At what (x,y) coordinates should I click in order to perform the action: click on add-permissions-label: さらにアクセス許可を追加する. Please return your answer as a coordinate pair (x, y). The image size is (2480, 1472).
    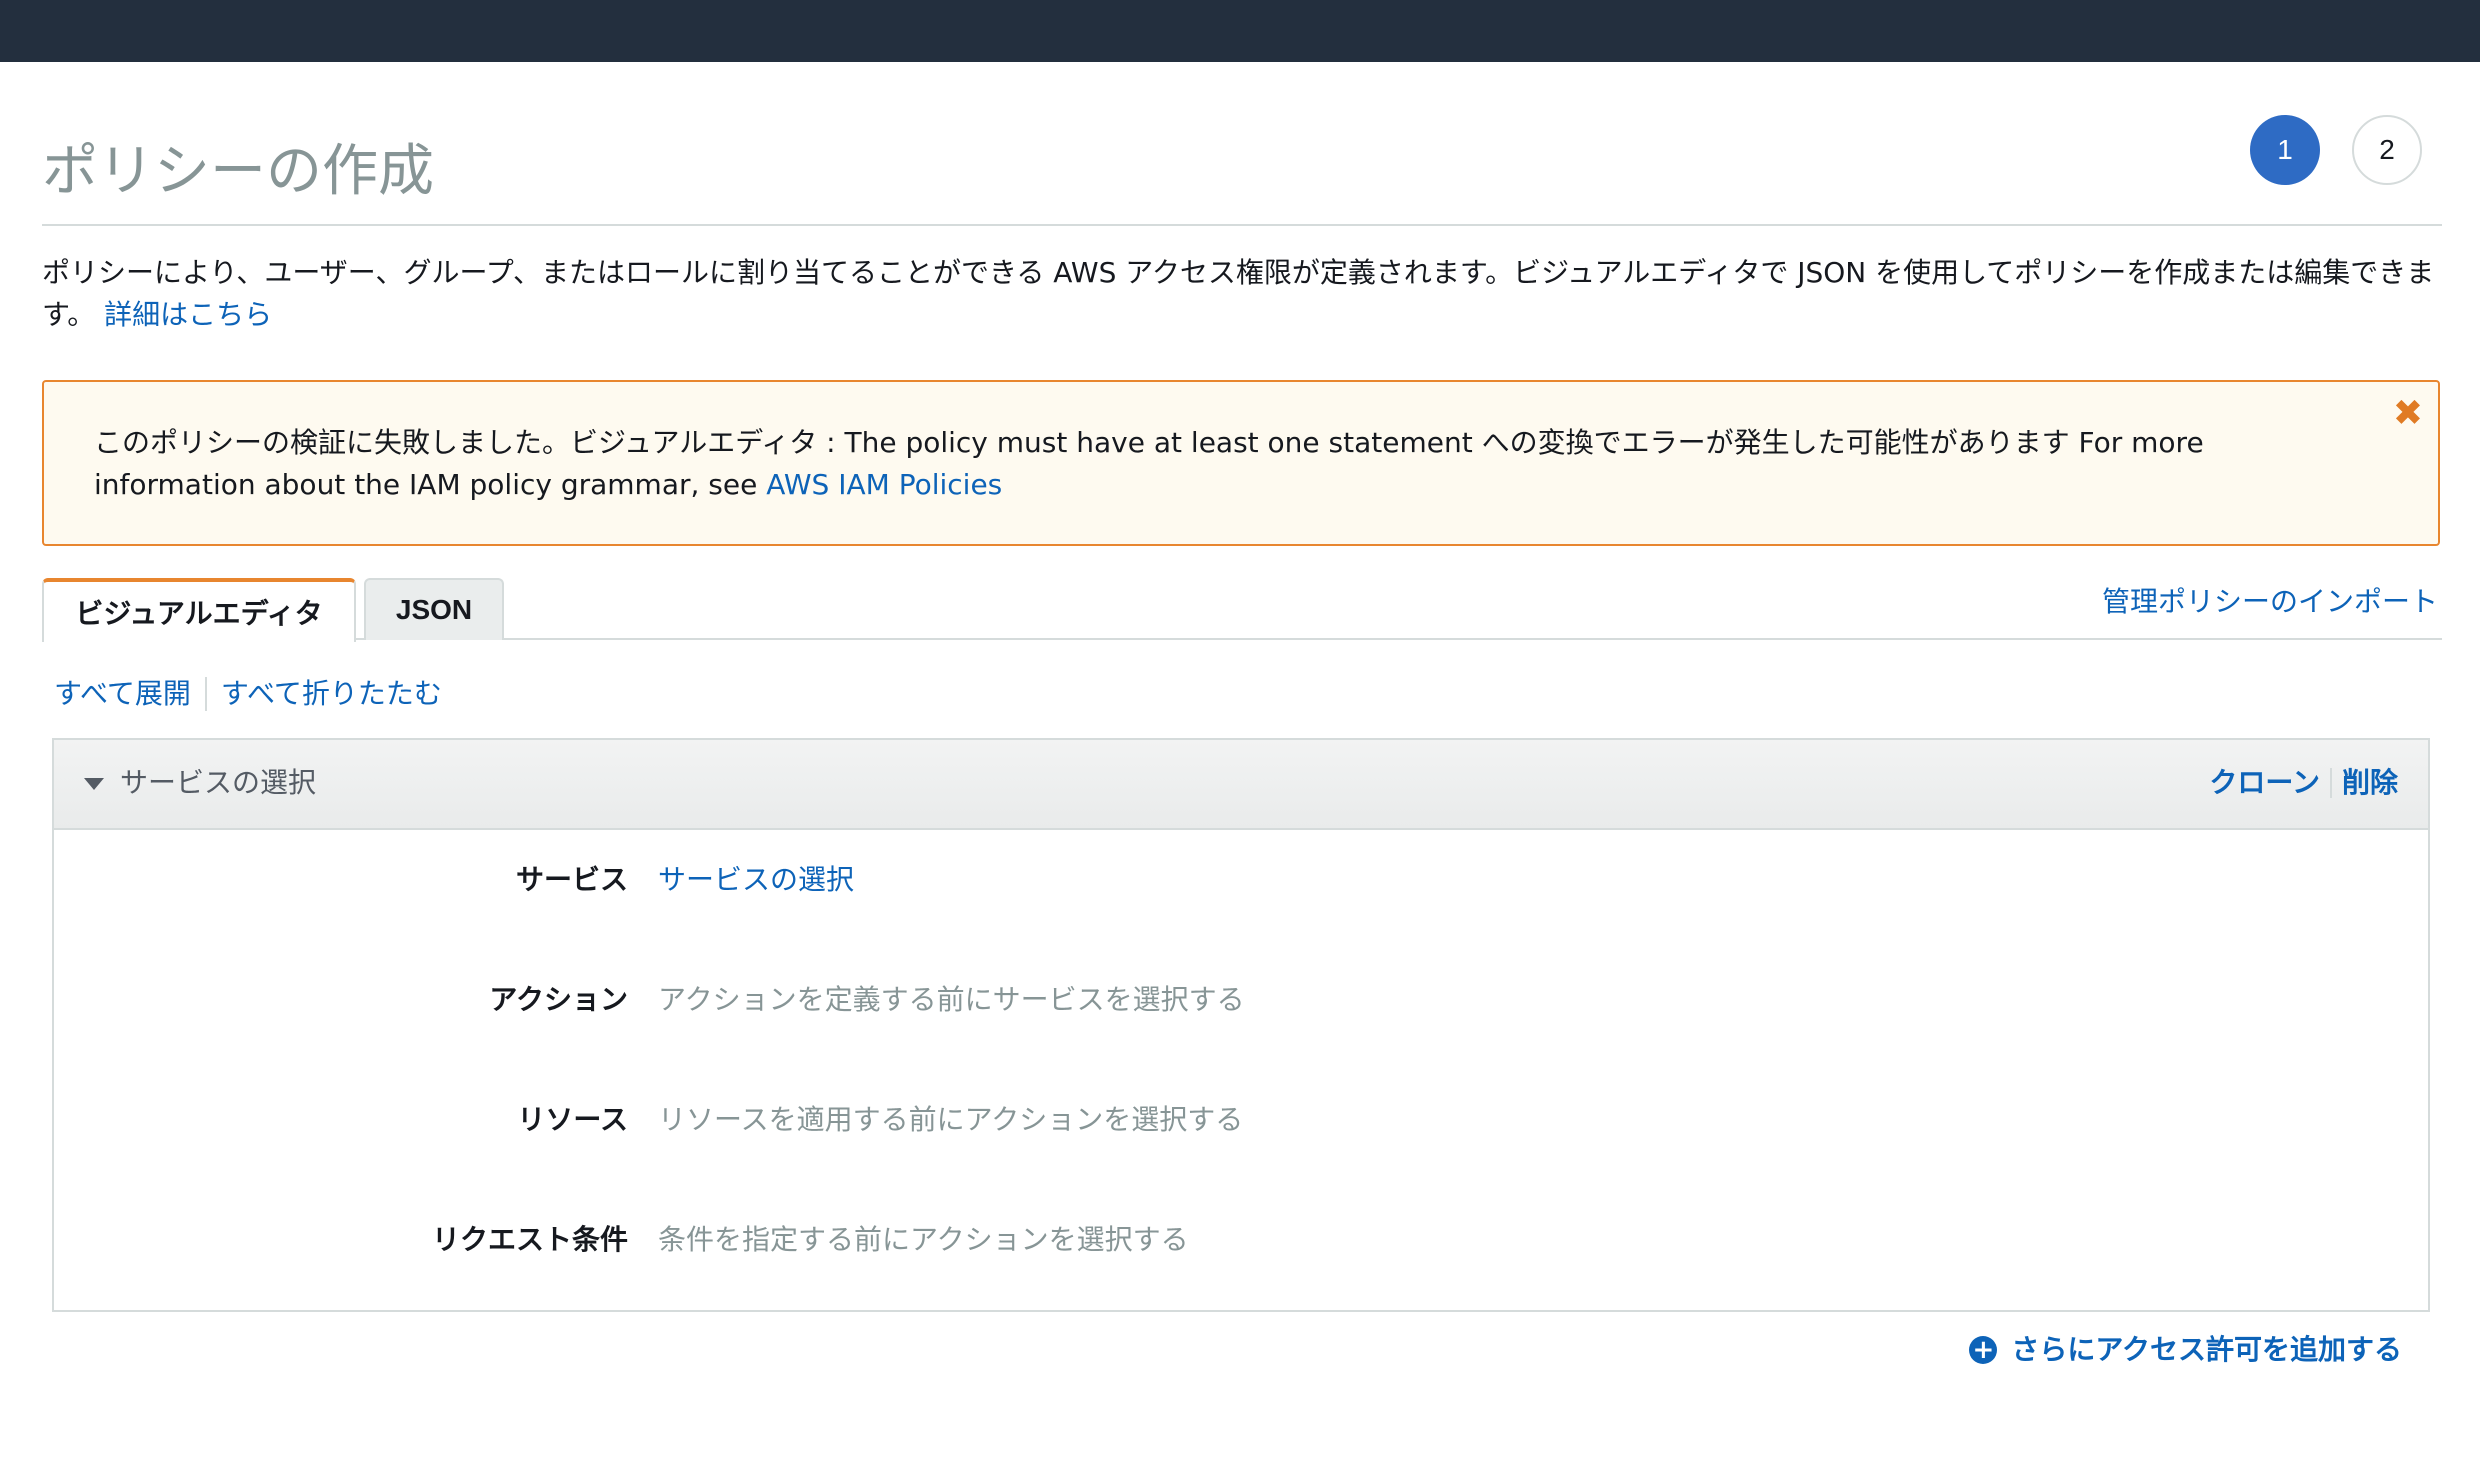
    Looking at the image, I should click on (2206, 1349).